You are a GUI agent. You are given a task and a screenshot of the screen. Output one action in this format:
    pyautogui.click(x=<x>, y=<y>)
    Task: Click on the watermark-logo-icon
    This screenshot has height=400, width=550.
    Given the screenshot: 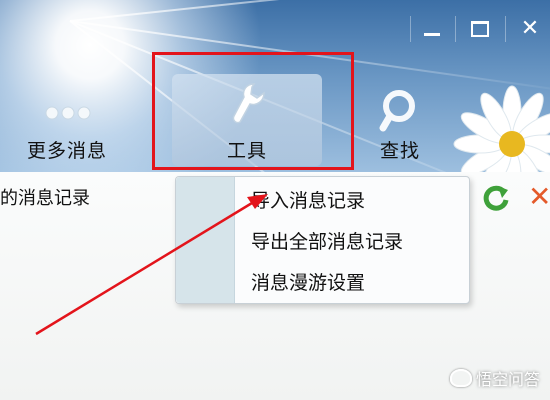 What is the action you would take?
    pyautogui.click(x=460, y=378)
    